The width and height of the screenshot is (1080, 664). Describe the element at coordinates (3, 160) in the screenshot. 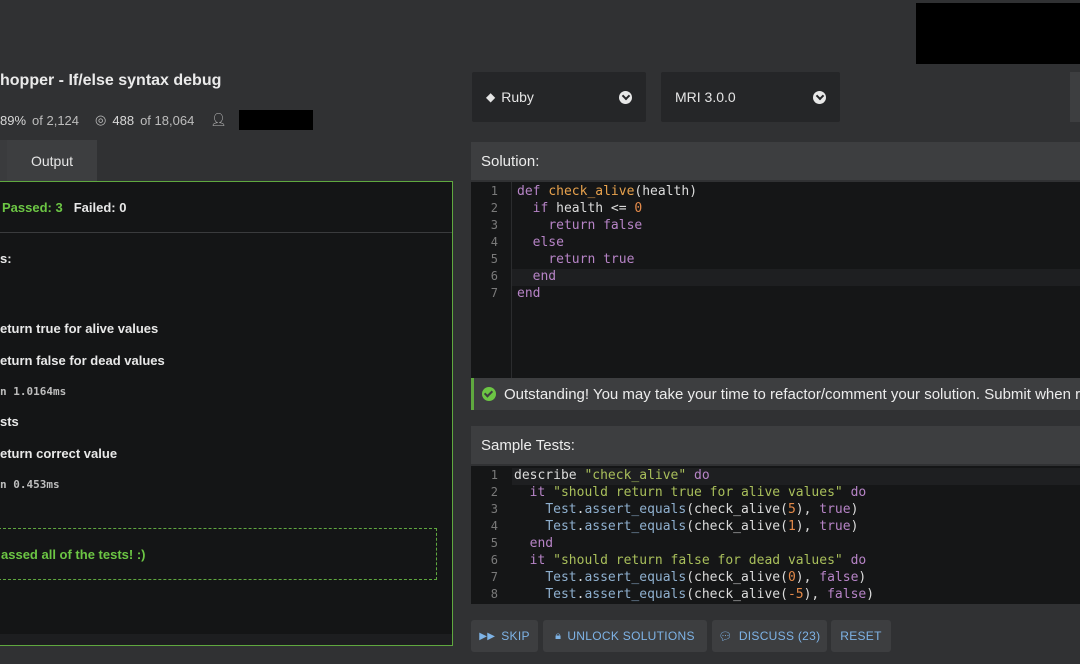

I see `tab-instructions` at that location.